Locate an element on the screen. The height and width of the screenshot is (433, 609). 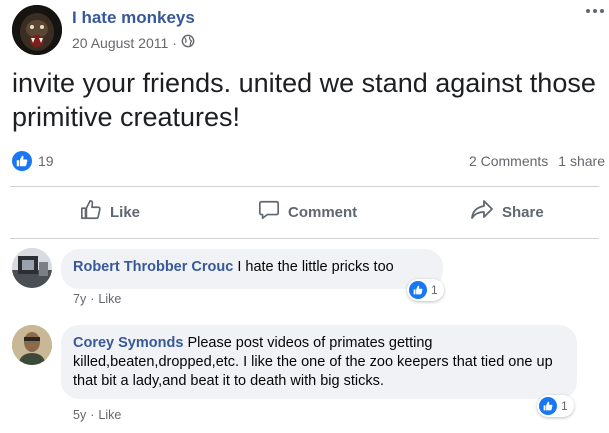
shares-count-link: 1 share is located at coordinates (581, 161).